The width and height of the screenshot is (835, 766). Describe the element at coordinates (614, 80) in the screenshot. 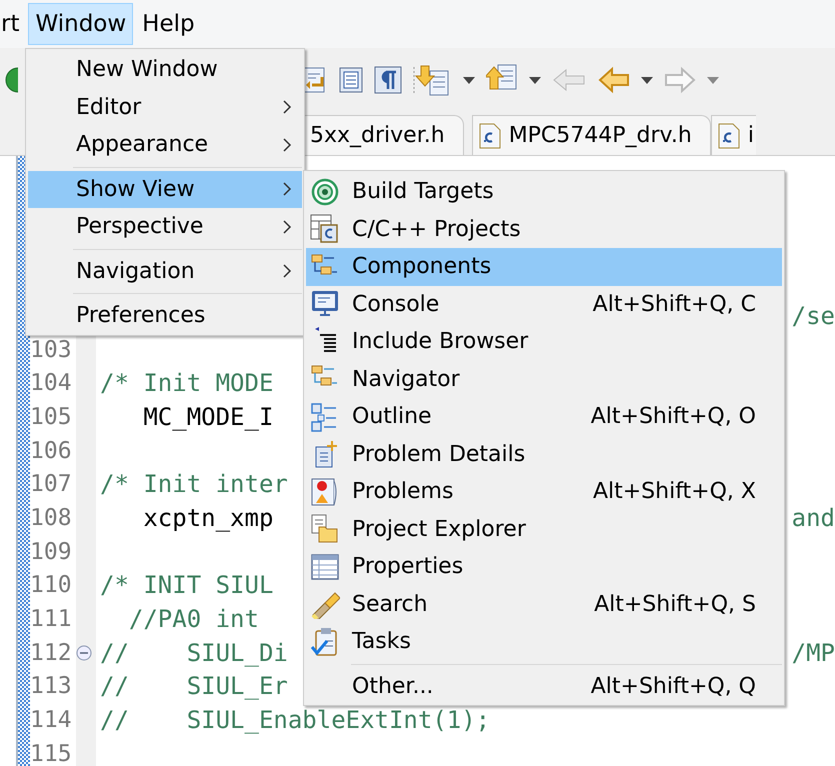

I see `back-arrow-icon` at that location.